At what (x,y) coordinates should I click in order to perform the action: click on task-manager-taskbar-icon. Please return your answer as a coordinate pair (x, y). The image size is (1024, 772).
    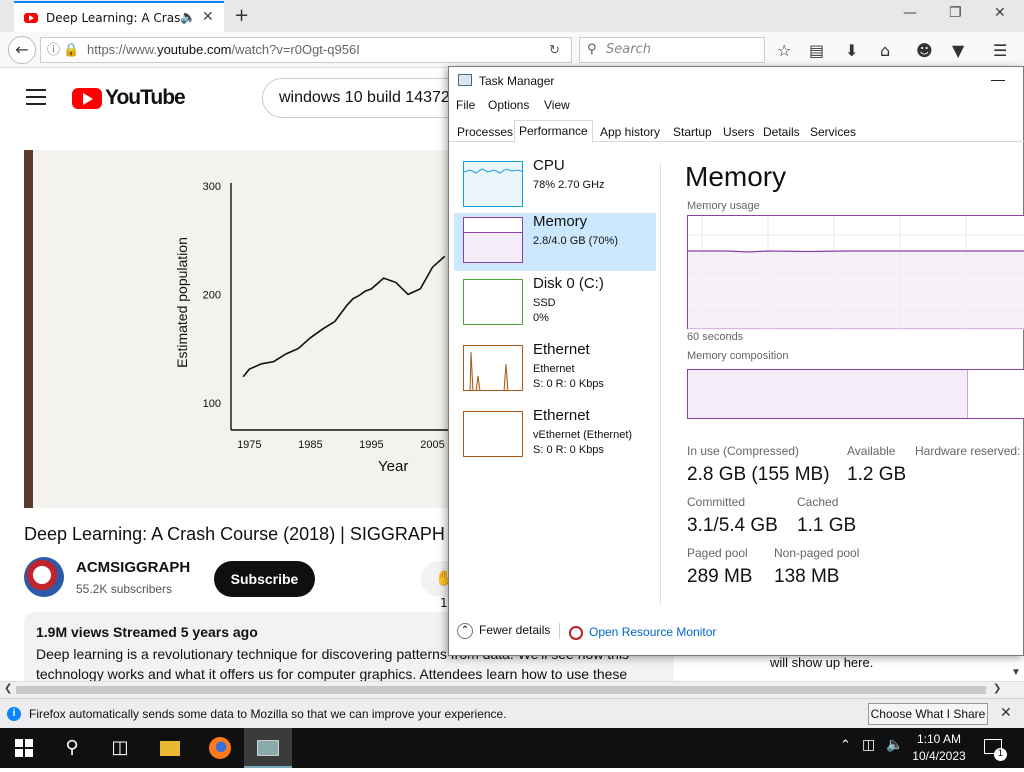
    Looking at the image, I should click on (268, 748).